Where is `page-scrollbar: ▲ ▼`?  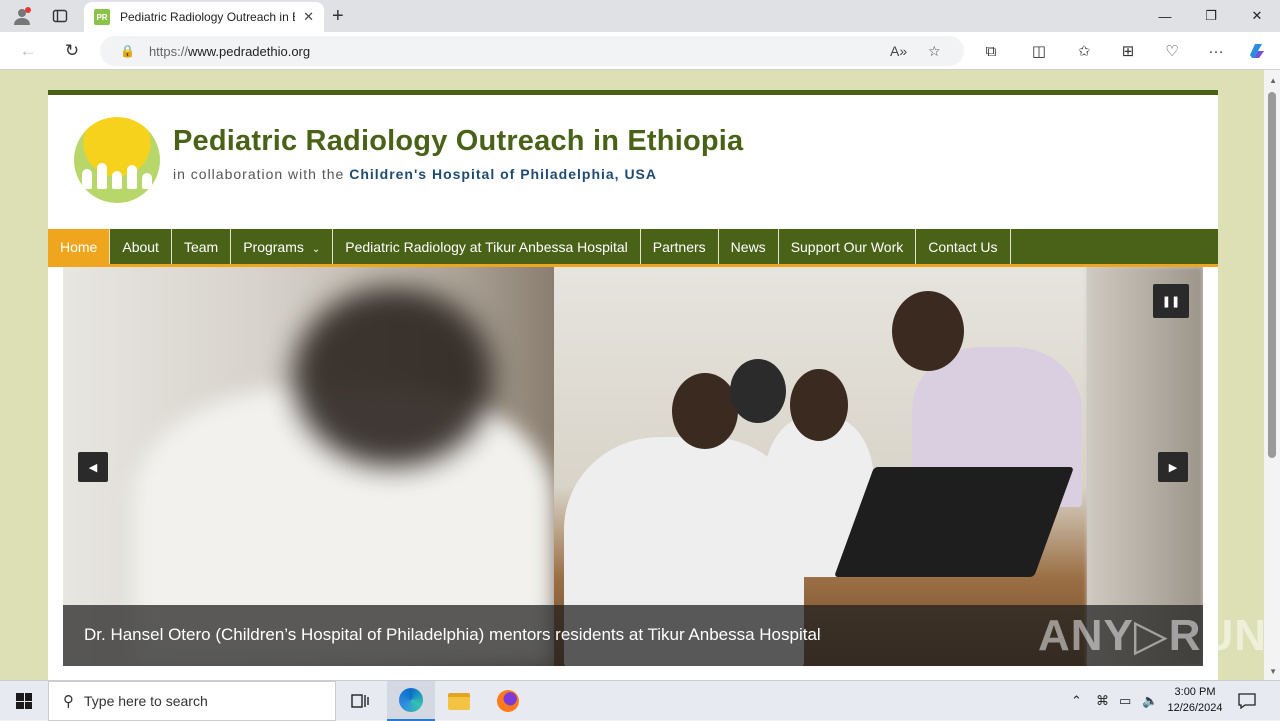
page-scrollbar: ▲ ▼ is located at coordinates (1272, 375).